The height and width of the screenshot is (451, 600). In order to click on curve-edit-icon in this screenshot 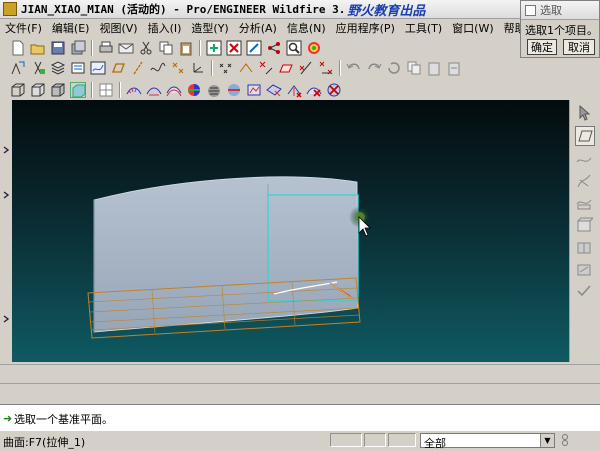, I will do `click(584, 203)`.